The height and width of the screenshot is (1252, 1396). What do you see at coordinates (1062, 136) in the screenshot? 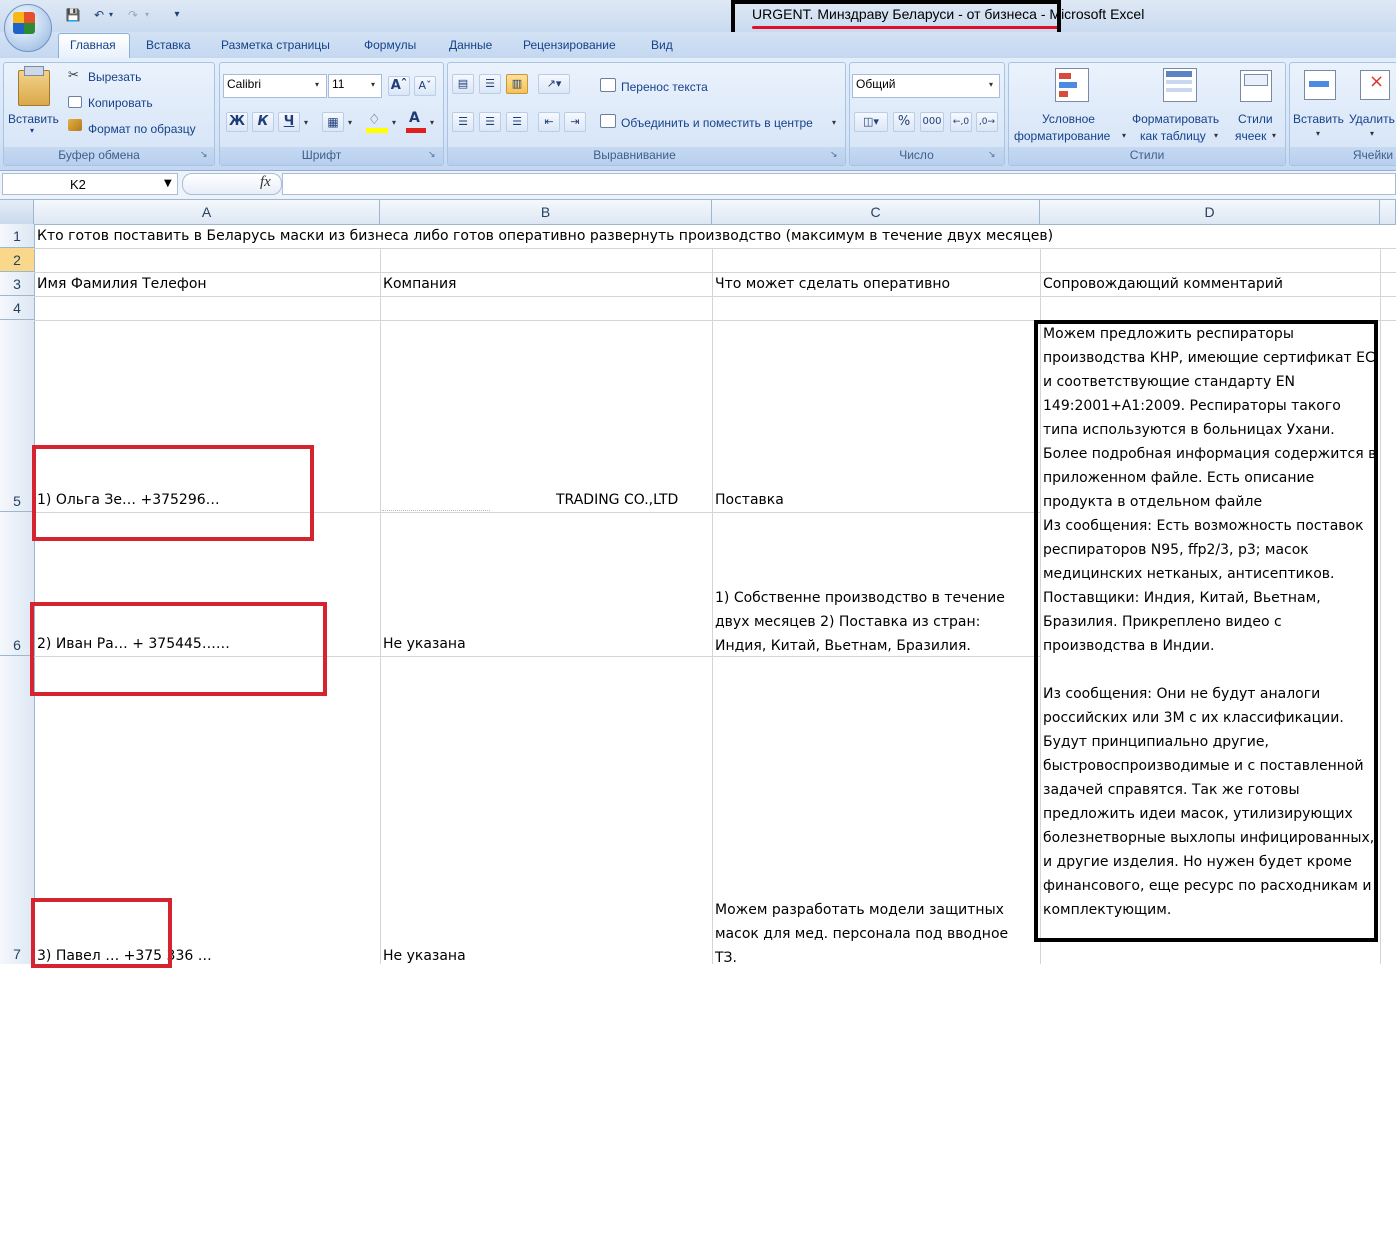
I see `conditional-formatting-line2: форматирование` at bounding box center [1062, 136].